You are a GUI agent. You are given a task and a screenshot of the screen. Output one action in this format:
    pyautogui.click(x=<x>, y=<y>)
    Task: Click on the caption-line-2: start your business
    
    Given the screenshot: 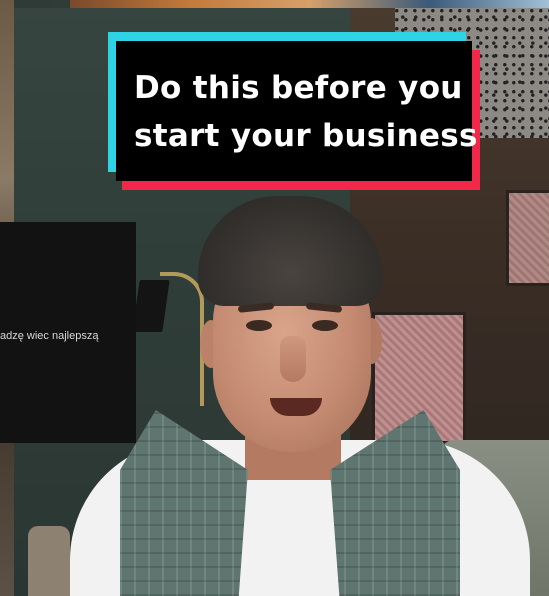 What is the action you would take?
    pyautogui.click(x=306, y=136)
    